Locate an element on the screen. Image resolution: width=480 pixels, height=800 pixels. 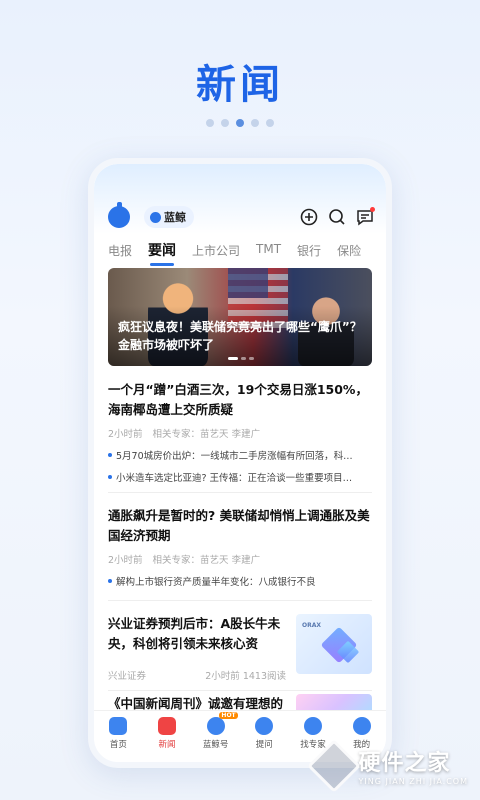
banner-photo-flag-canton is located at coordinates (248, 283).